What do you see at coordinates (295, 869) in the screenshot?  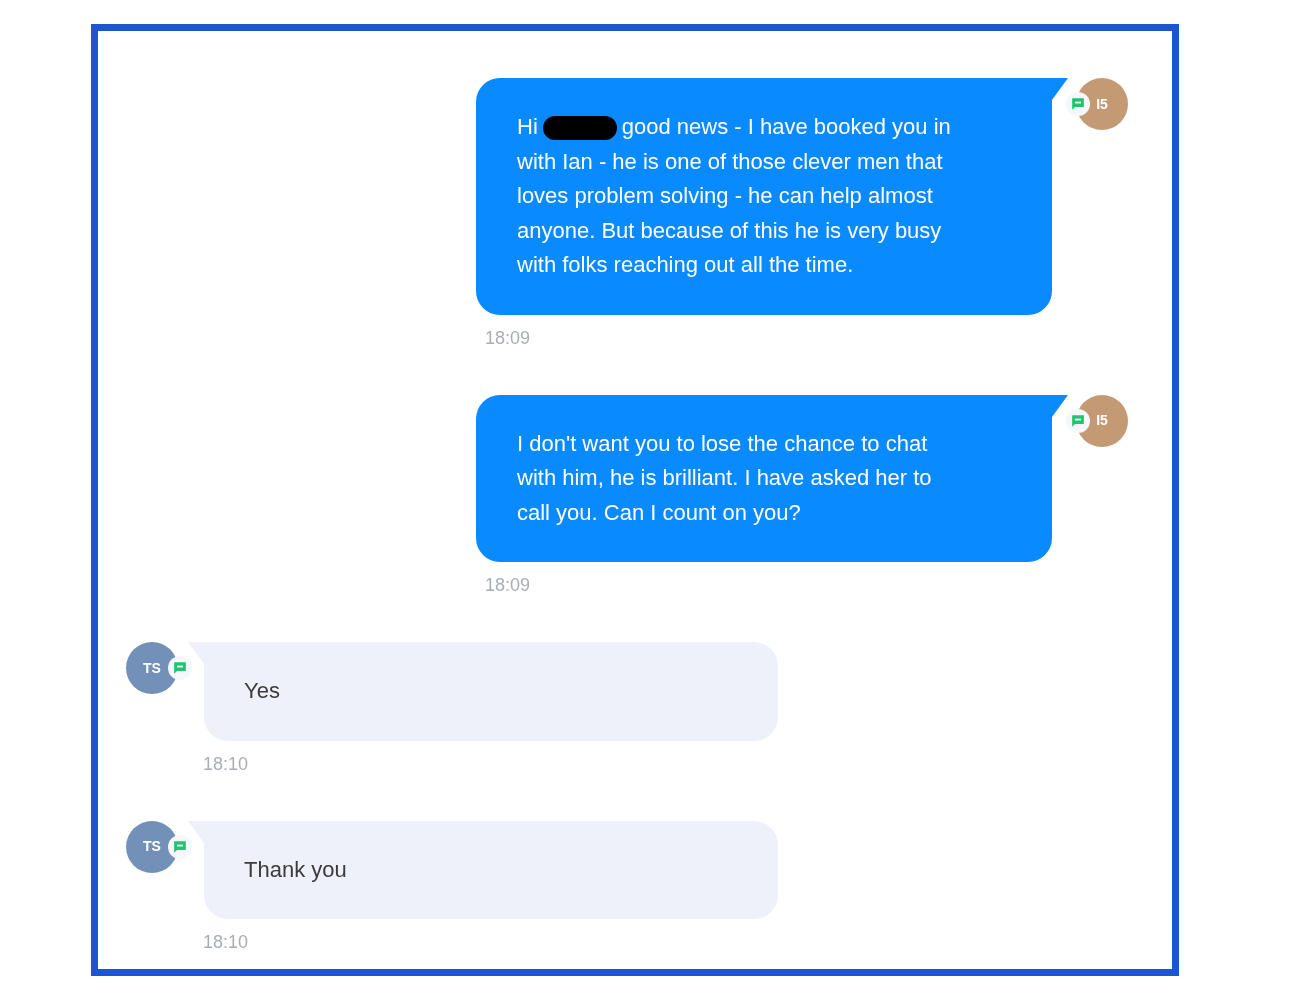 I see `message-text: Thank you` at bounding box center [295, 869].